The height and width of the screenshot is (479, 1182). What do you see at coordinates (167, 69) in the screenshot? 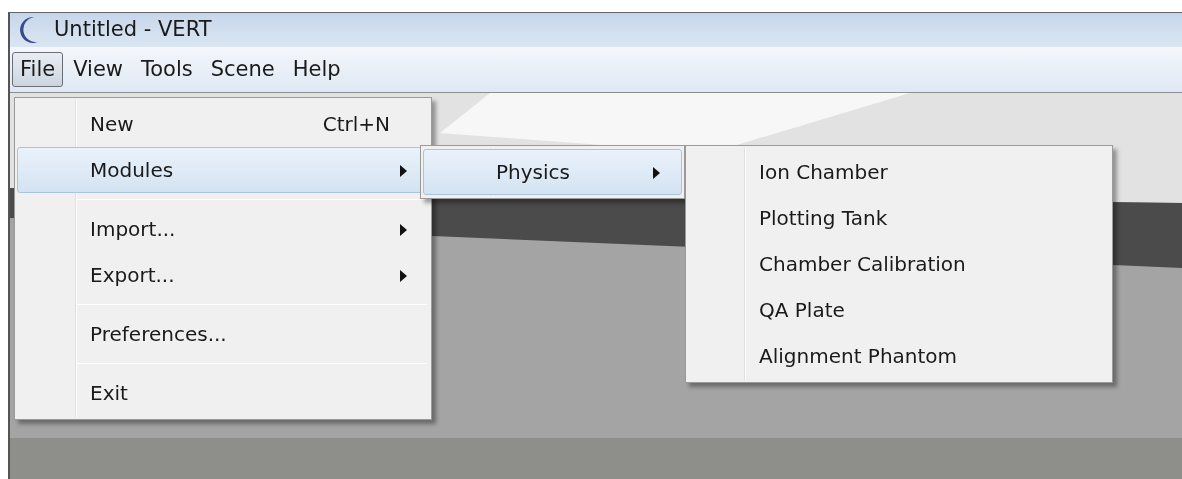
I see `menu-bar-item: Tools` at bounding box center [167, 69].